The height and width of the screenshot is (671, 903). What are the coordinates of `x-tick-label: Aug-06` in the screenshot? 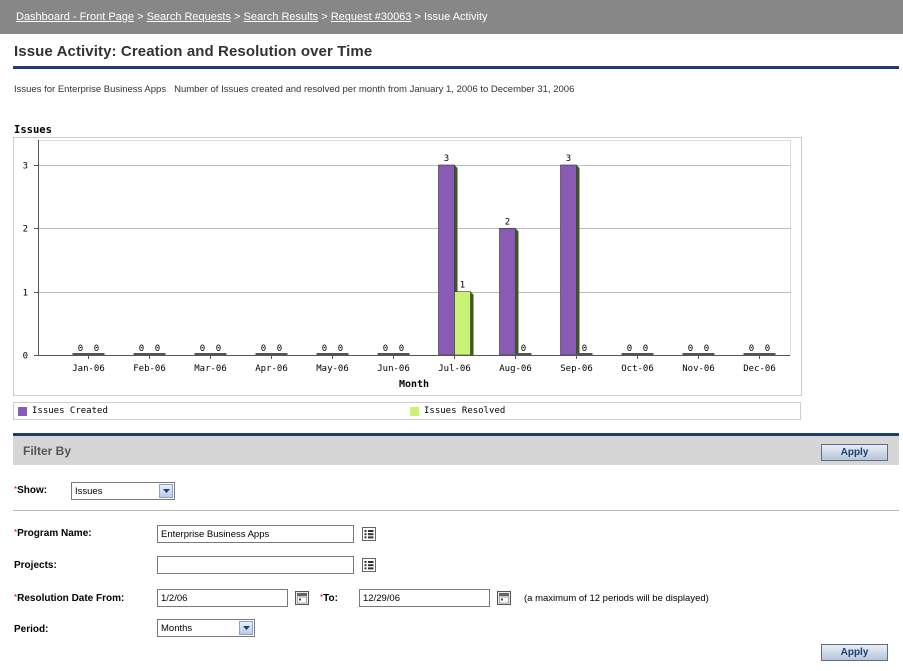 It's located at (515, 369).